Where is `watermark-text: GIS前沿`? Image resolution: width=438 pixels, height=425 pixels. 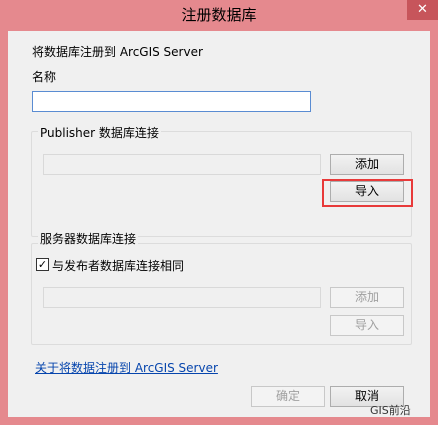 watermark-text: GIS前沿 is located at coordinates (390, 410).